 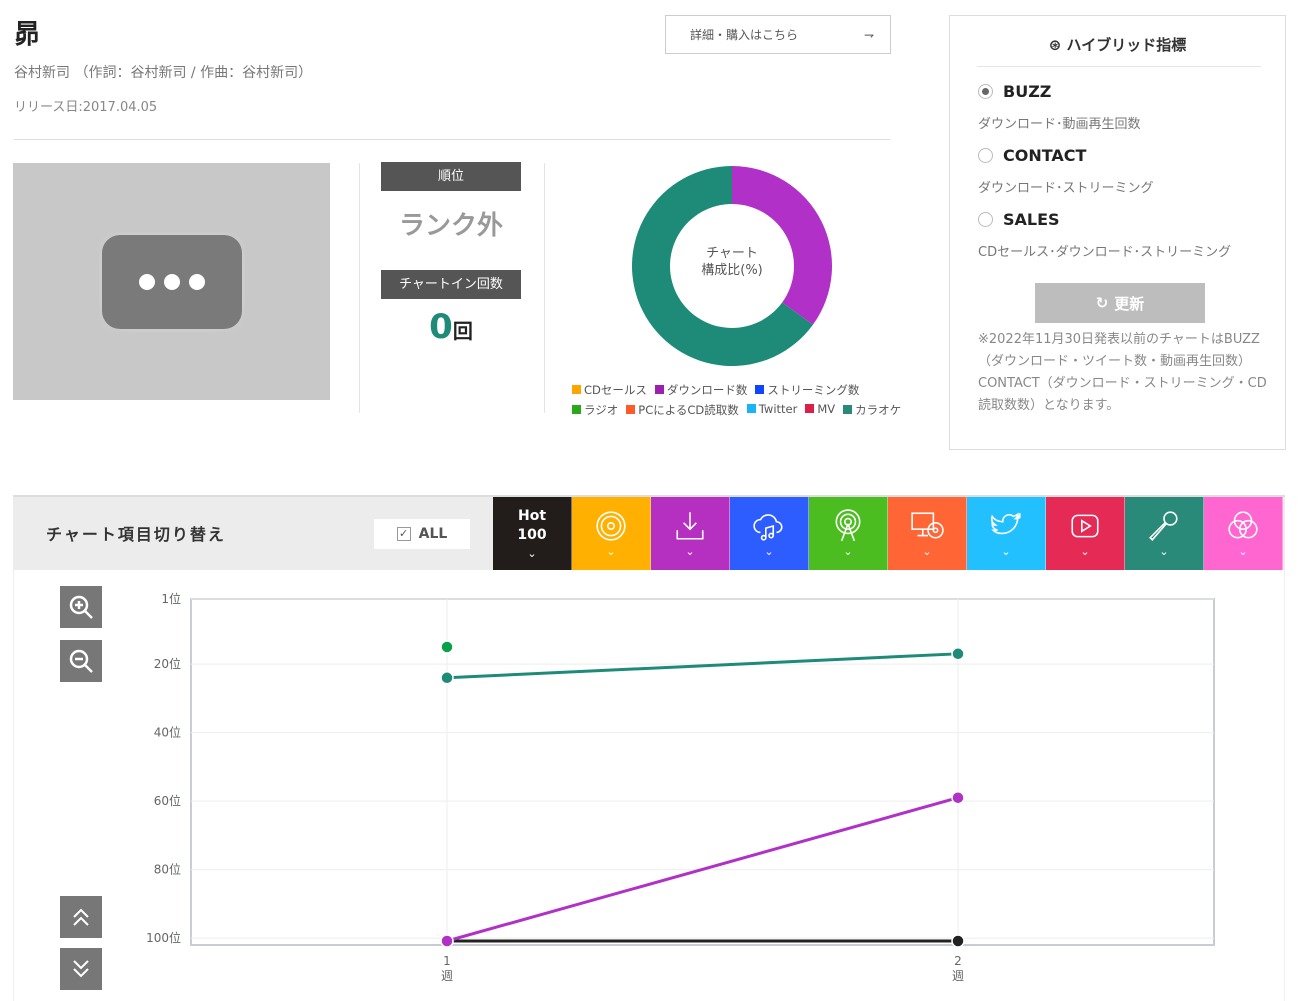 I want to click on tab-karaoke: ⌄, so click(x=1164, y=533).